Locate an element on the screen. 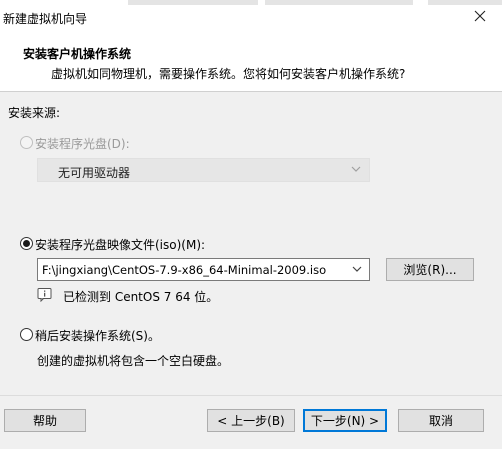 The image size is (502, 449). radio-installer-disc-label: 安装程序光盘(D): is located at coordinates (82, 144).